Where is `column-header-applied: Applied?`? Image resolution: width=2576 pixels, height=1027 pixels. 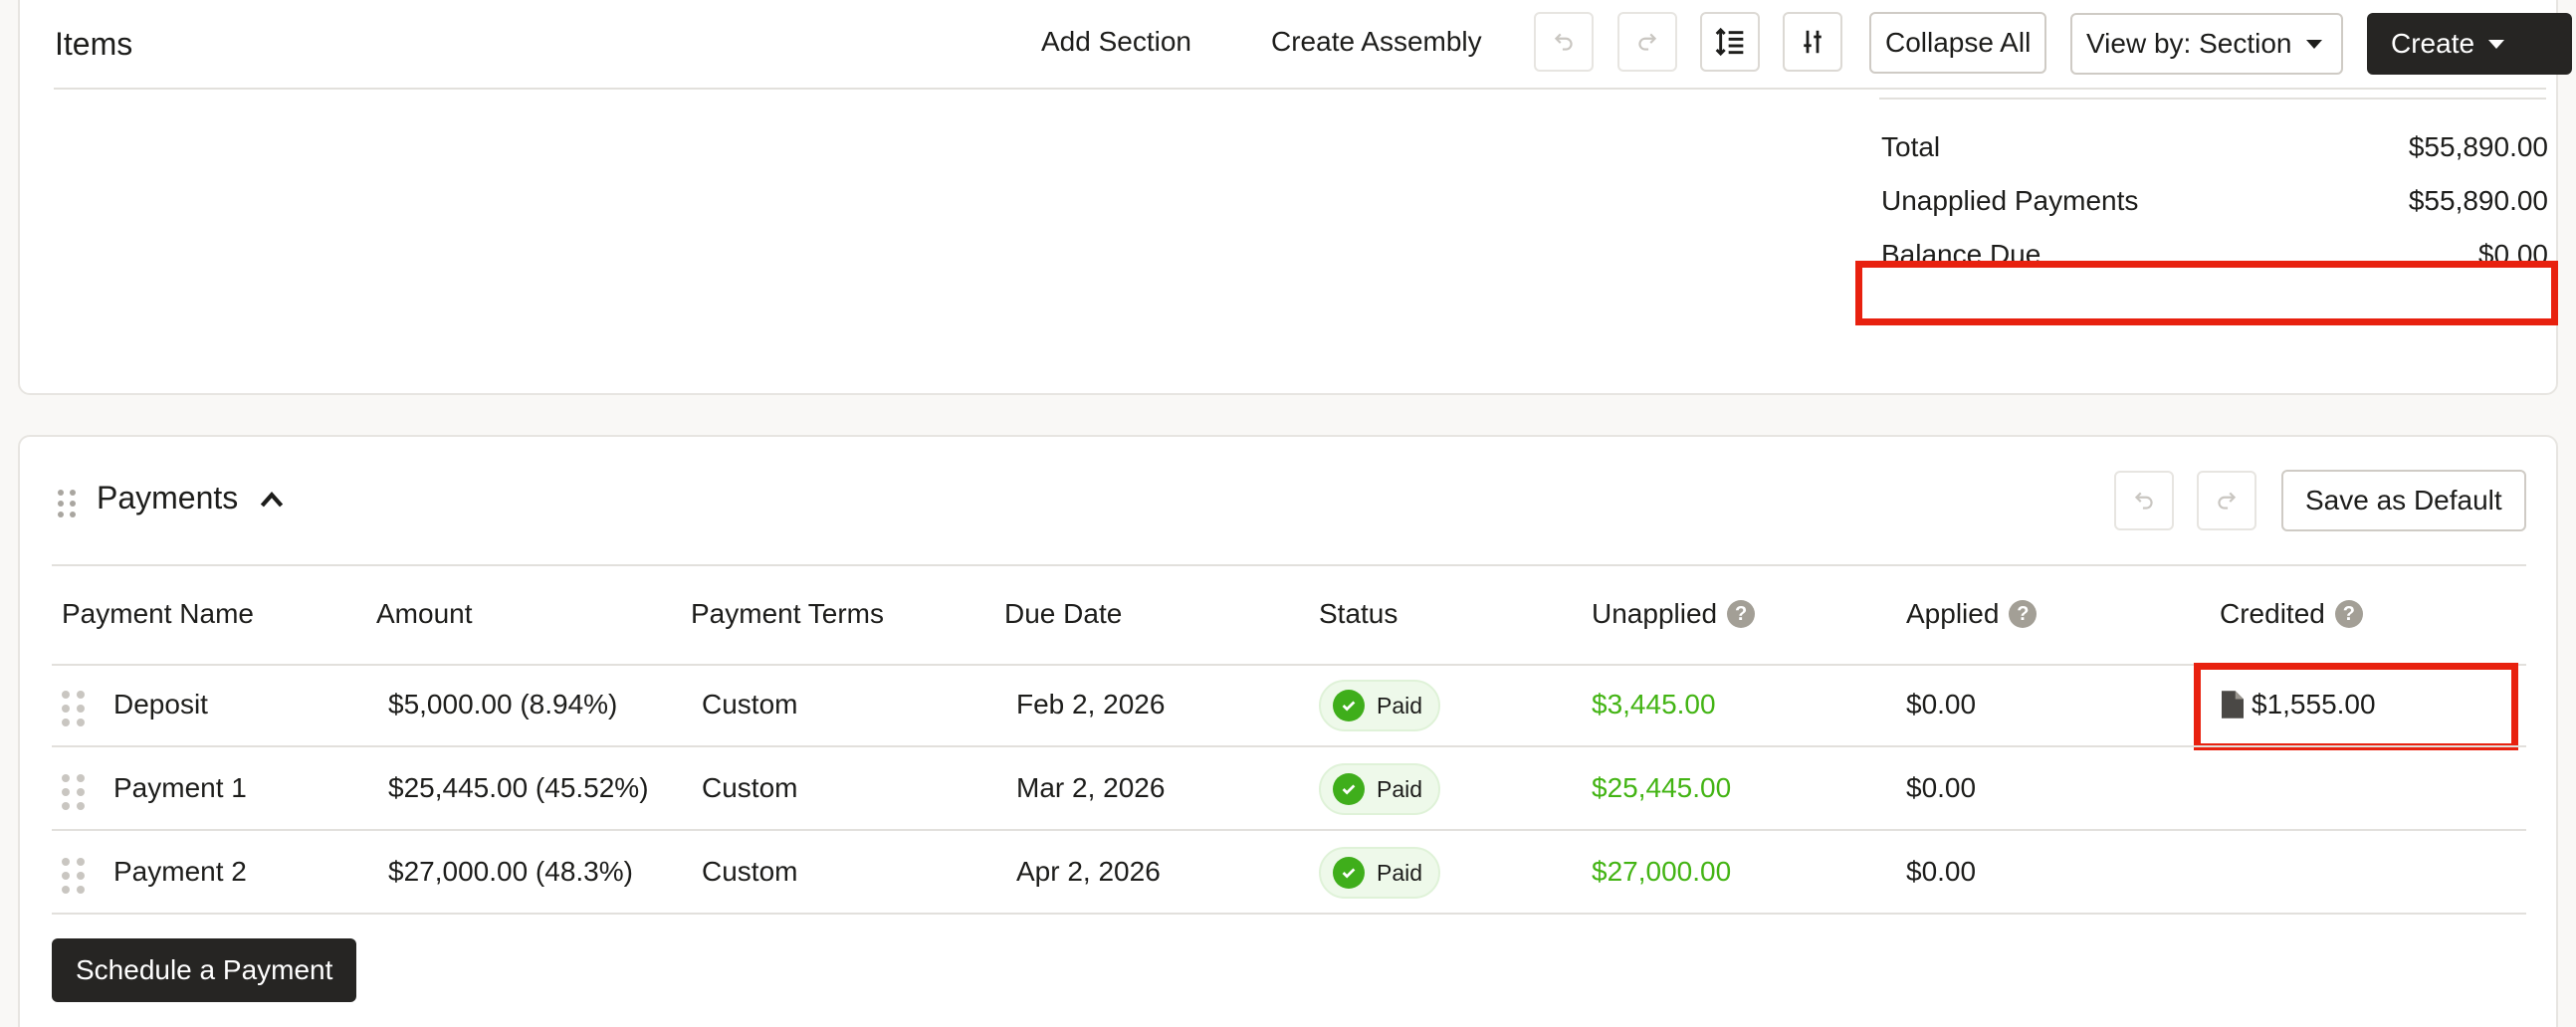
column-header-applied: Applied? is located at coordinates (1972, 614).